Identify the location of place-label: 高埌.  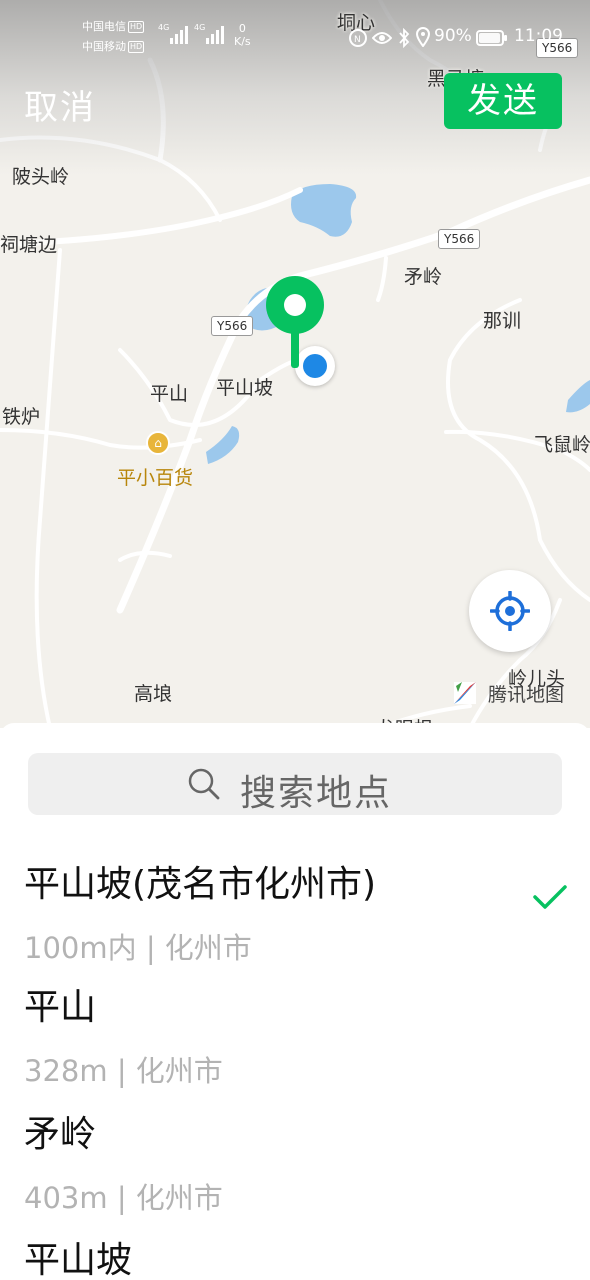
(153, 694).